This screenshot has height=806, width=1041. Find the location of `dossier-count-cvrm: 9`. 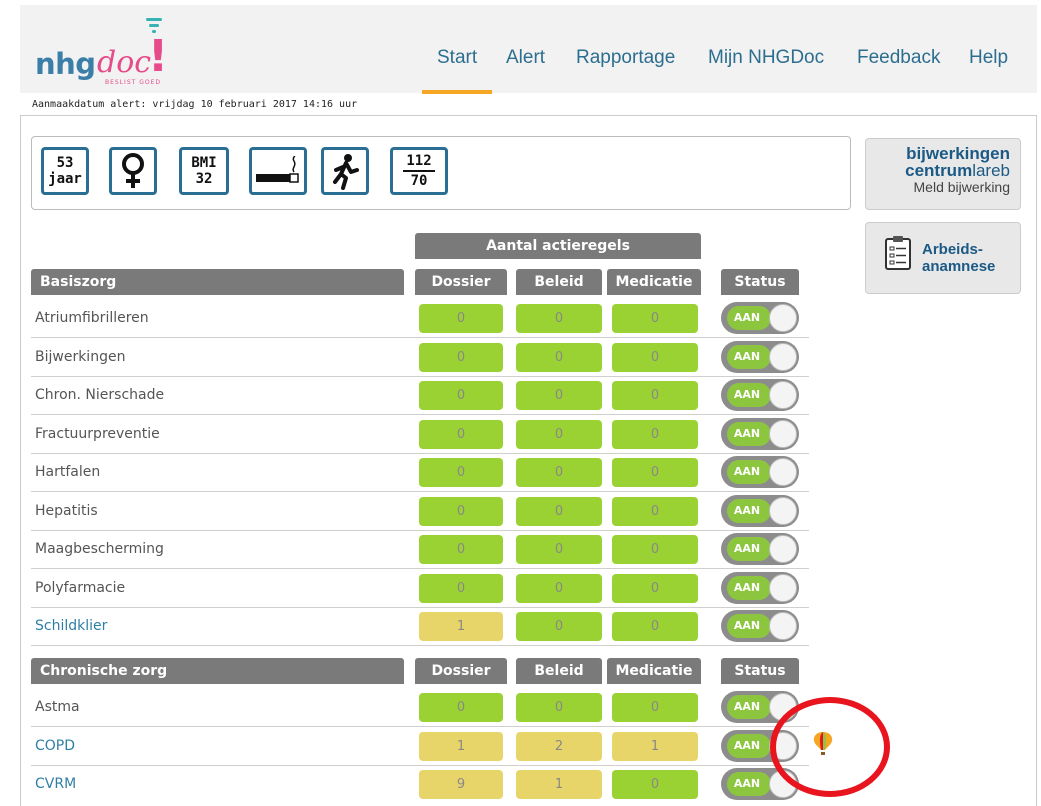

dossier-count-cvrm: 9 is located at coordinates (461, 784).